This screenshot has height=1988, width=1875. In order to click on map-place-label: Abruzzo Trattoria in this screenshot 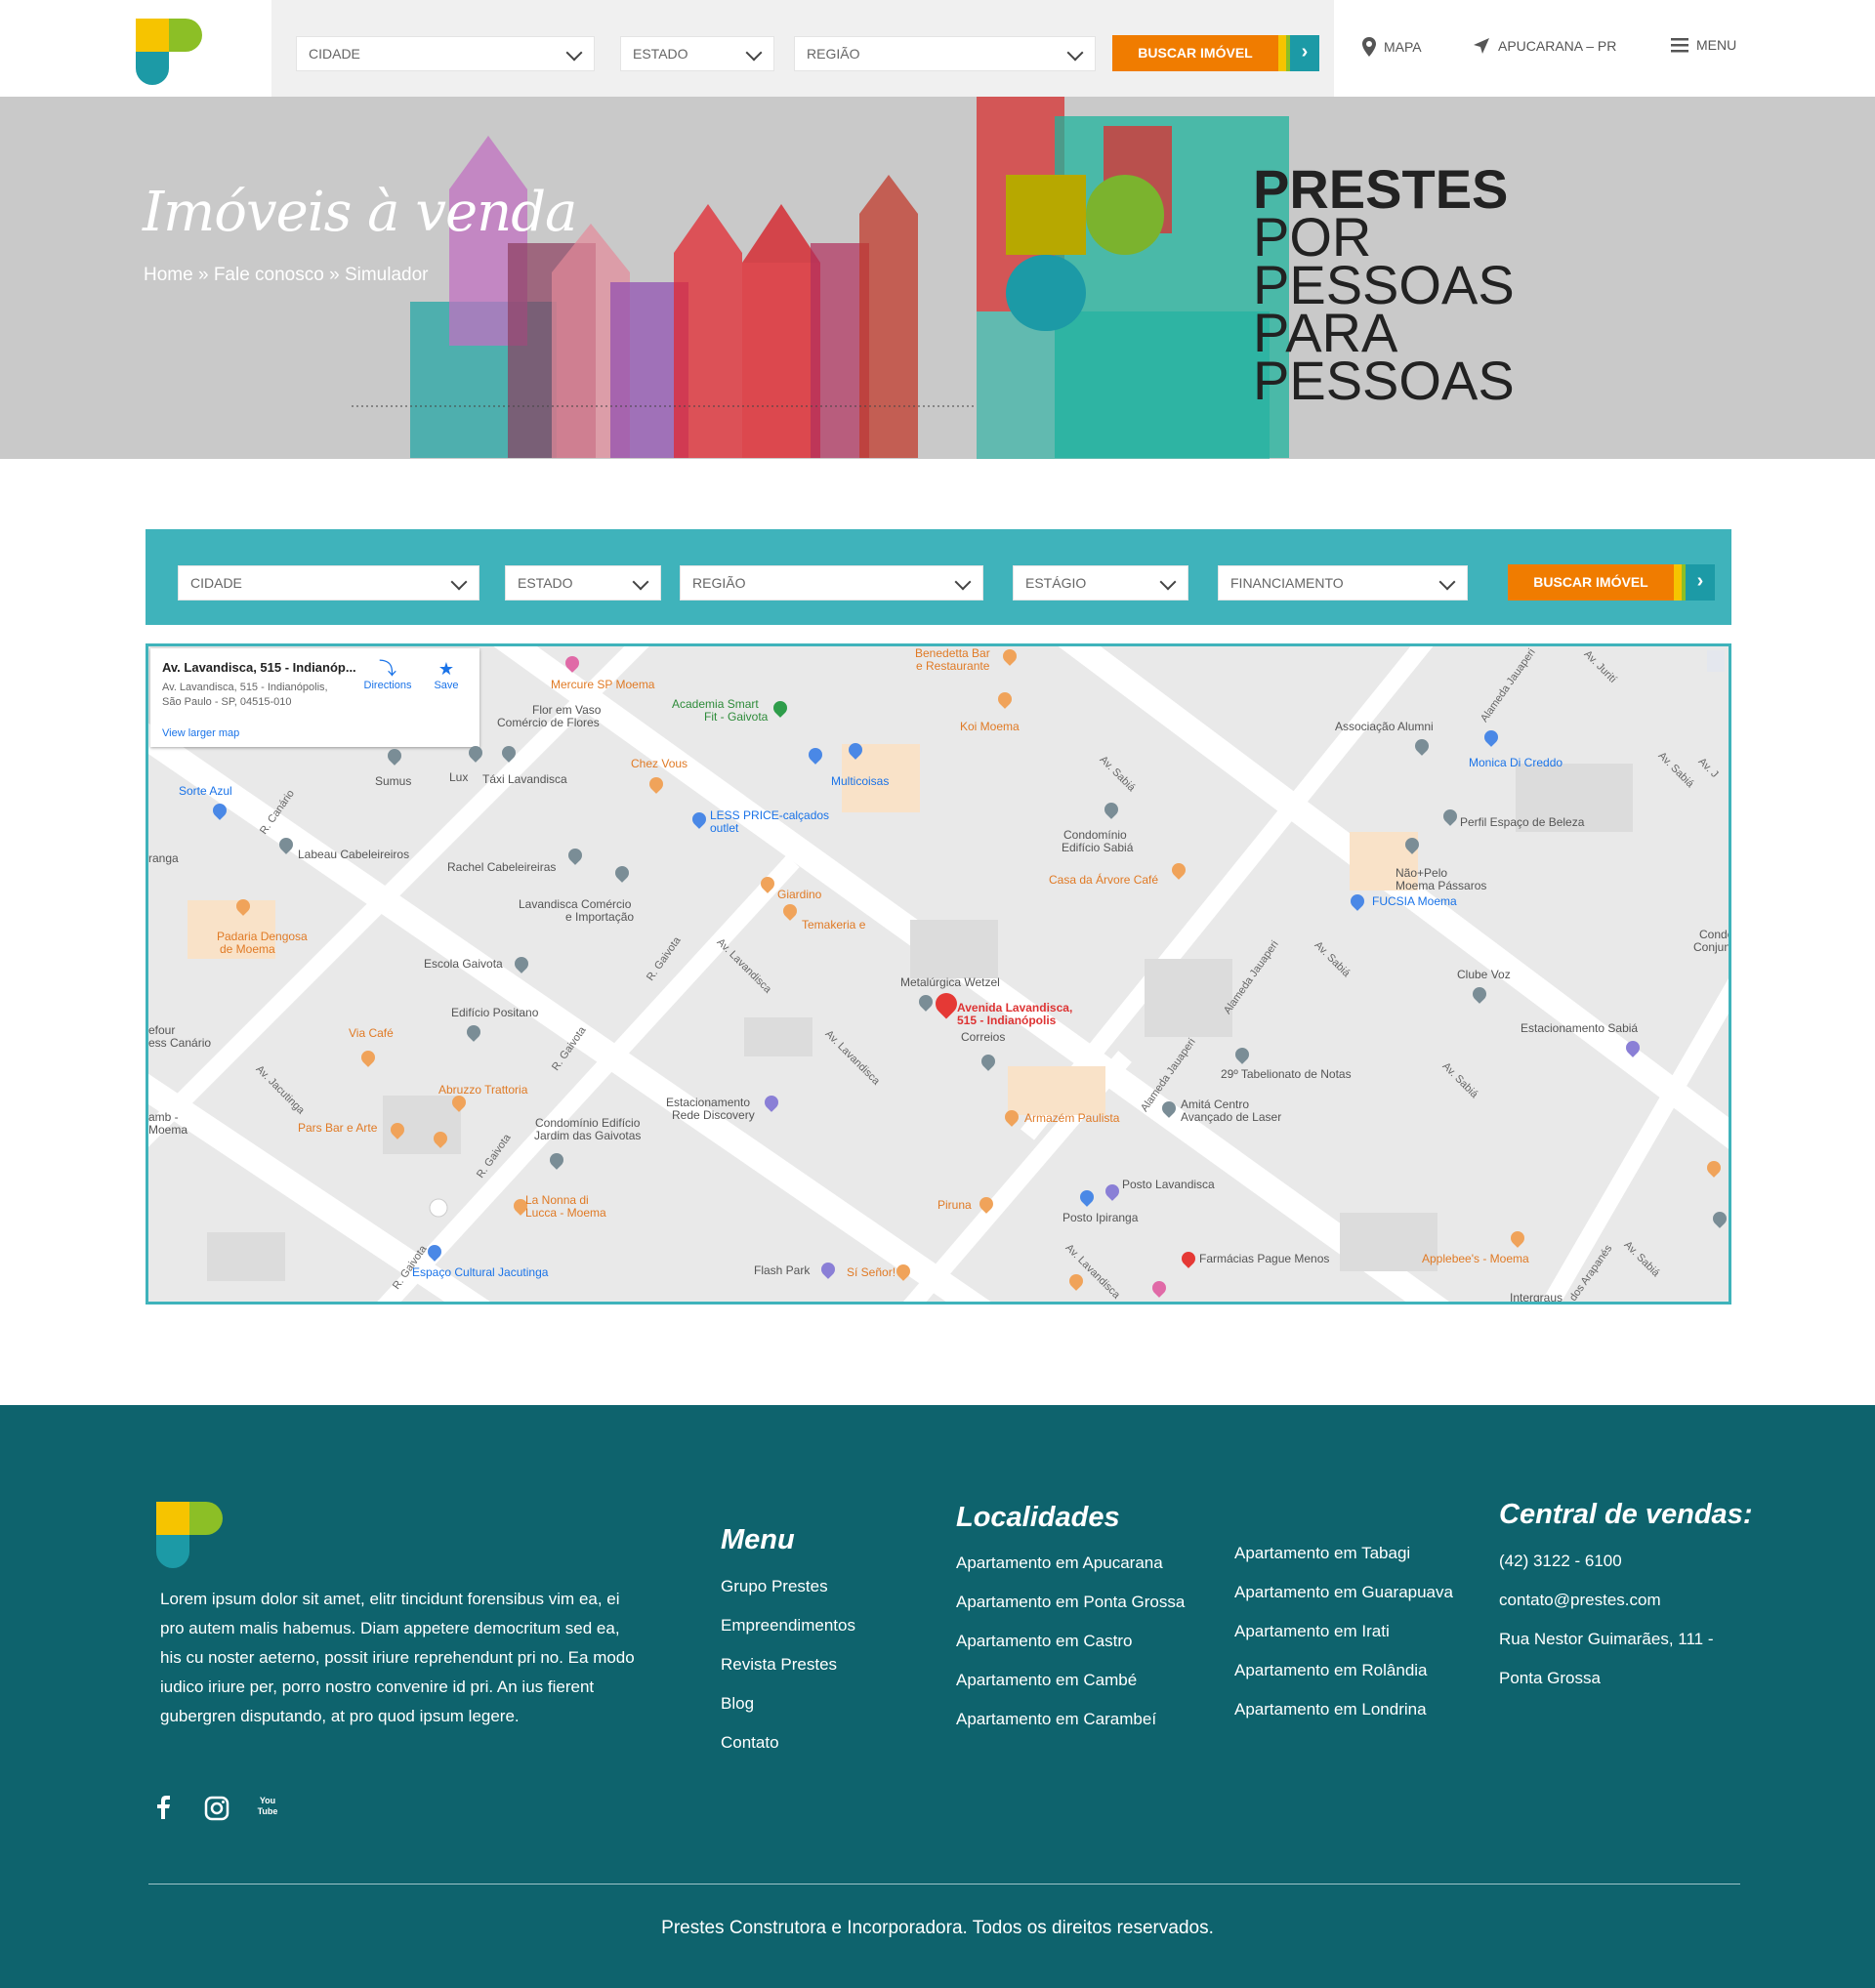, I will do `click(483, 1090)`.